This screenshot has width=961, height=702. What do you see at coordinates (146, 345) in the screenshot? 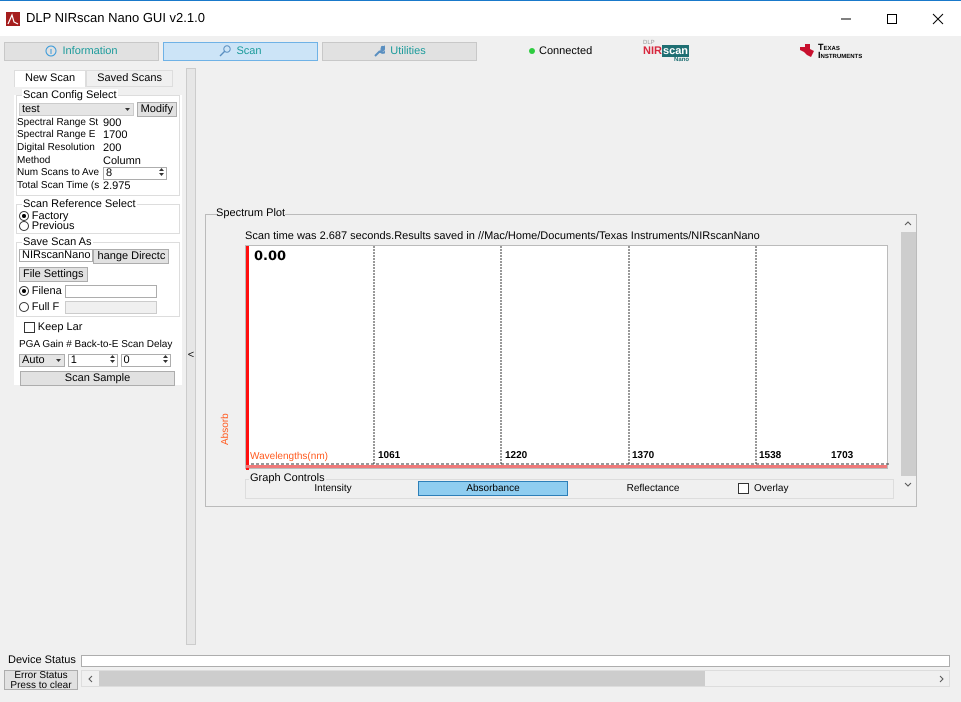
I see `field-label: Scan Delay` at bounding box center [146, 345].